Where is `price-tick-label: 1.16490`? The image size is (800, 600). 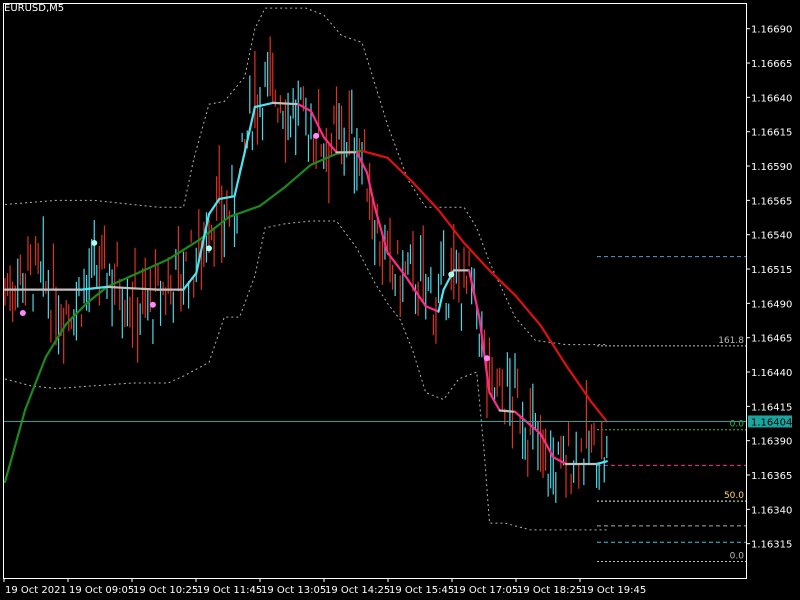 price-tick-label: 1.16490 is located at coordinates (771, 304).